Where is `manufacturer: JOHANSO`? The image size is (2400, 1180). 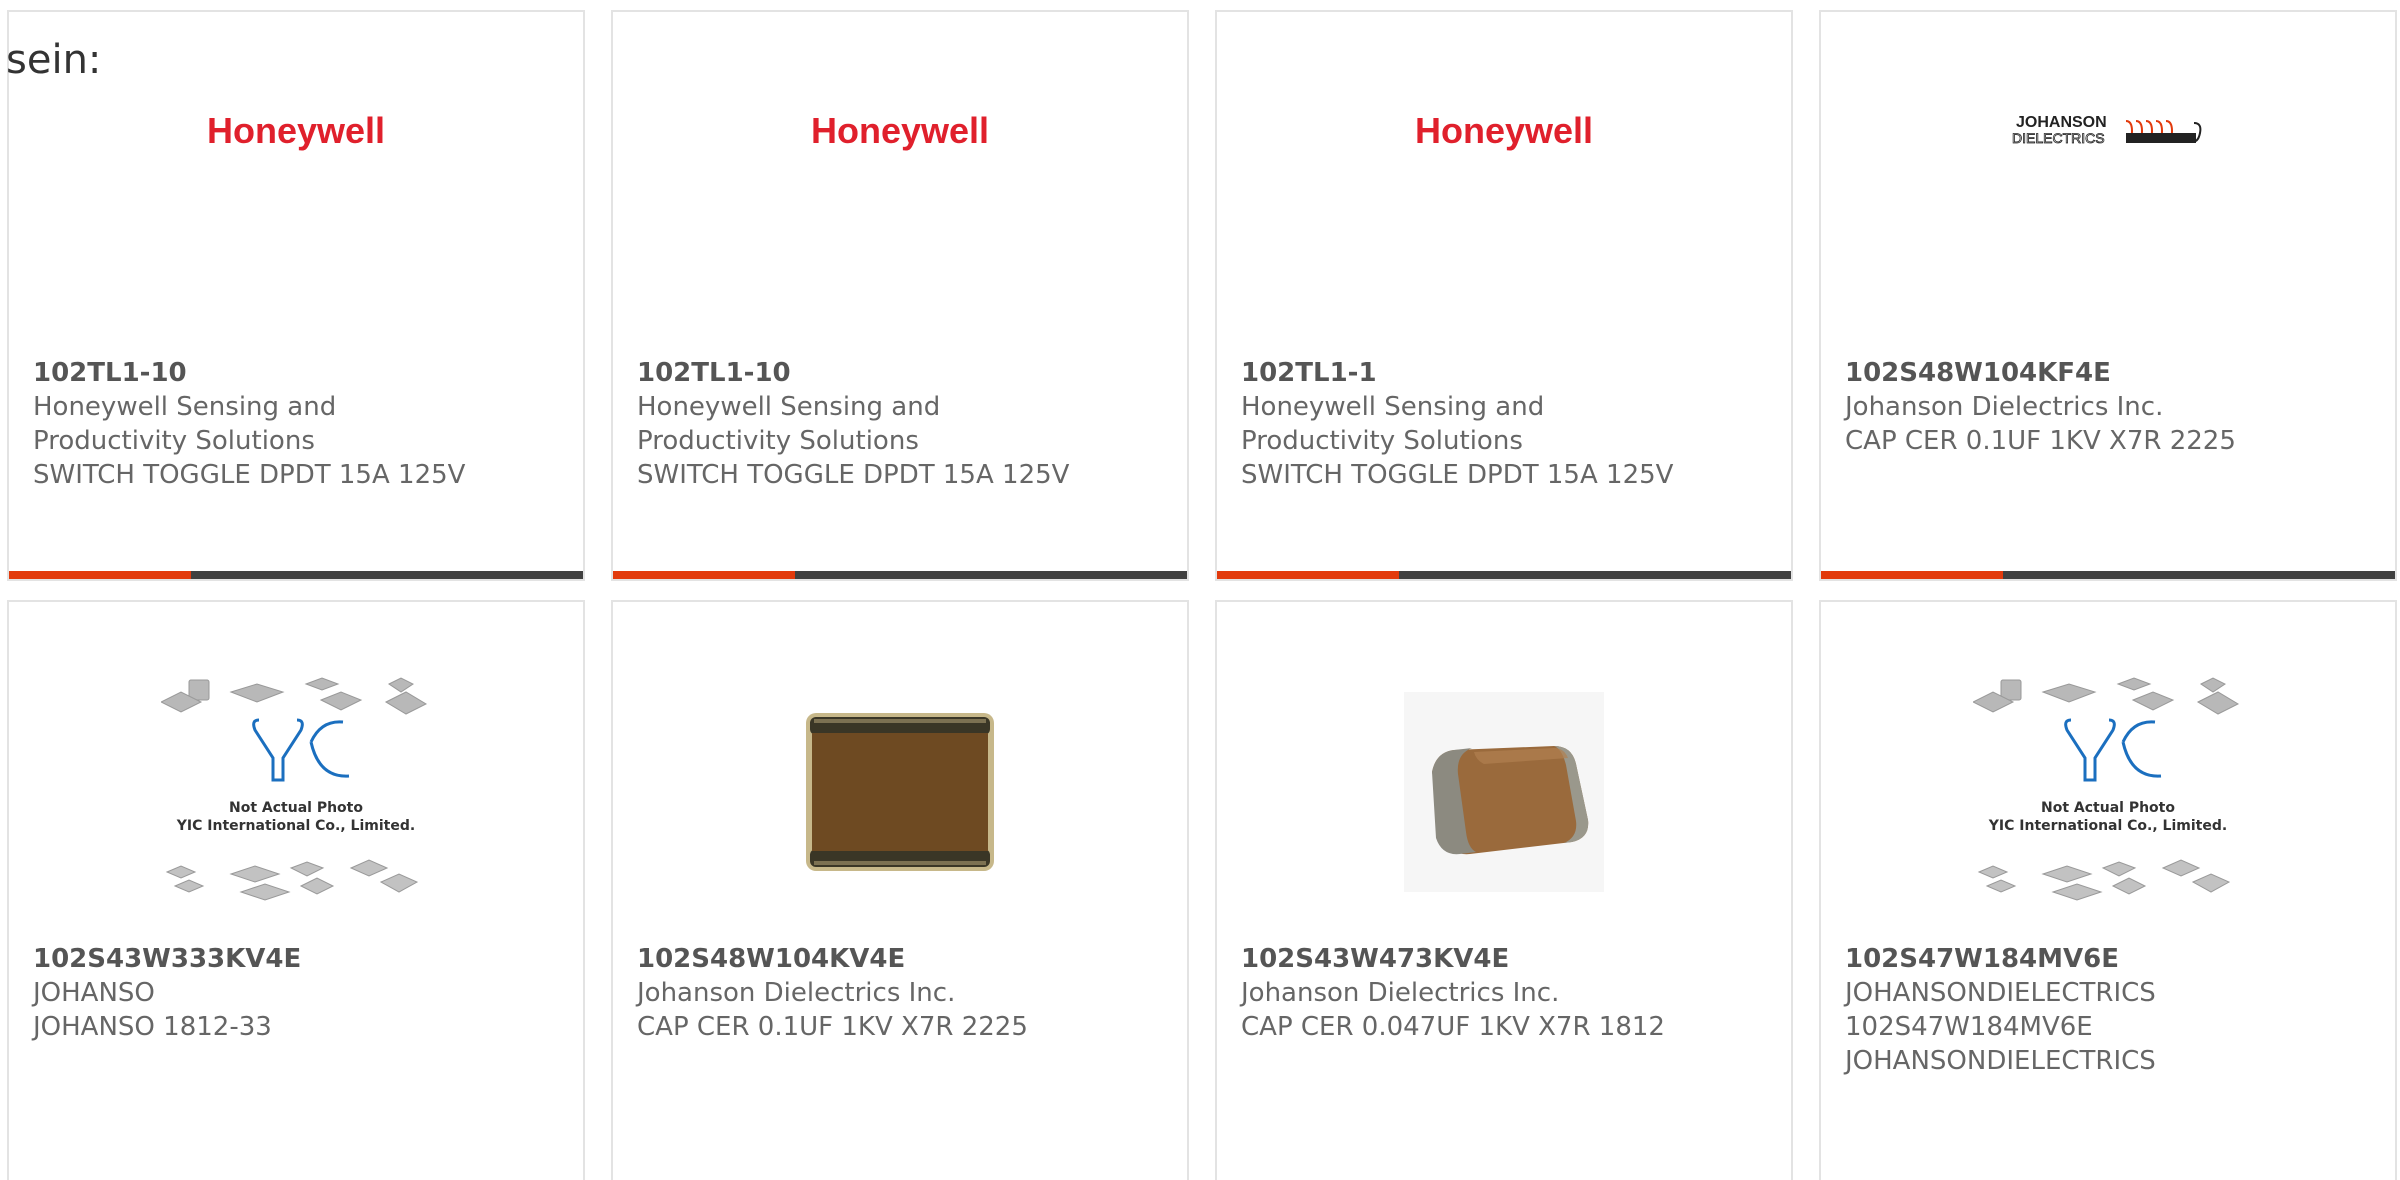
manufacturer: JOHANSO is located at coordinates (94, 993).